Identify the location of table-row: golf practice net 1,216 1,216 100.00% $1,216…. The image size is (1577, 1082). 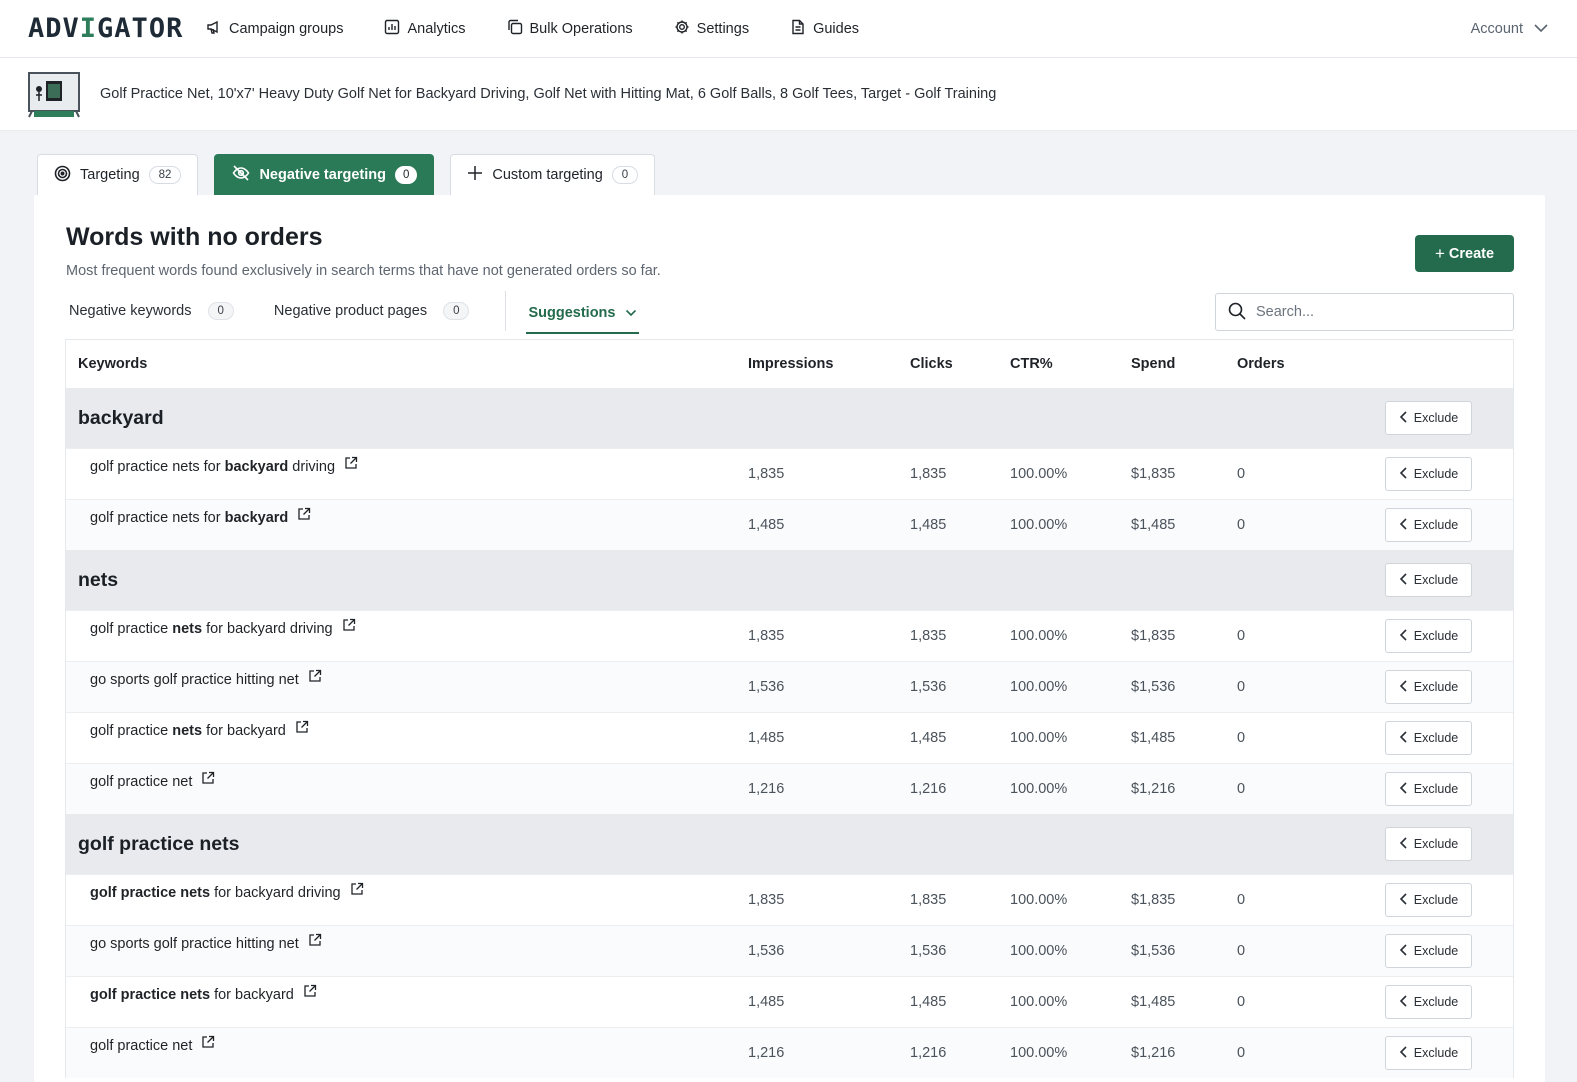
(789, 788).